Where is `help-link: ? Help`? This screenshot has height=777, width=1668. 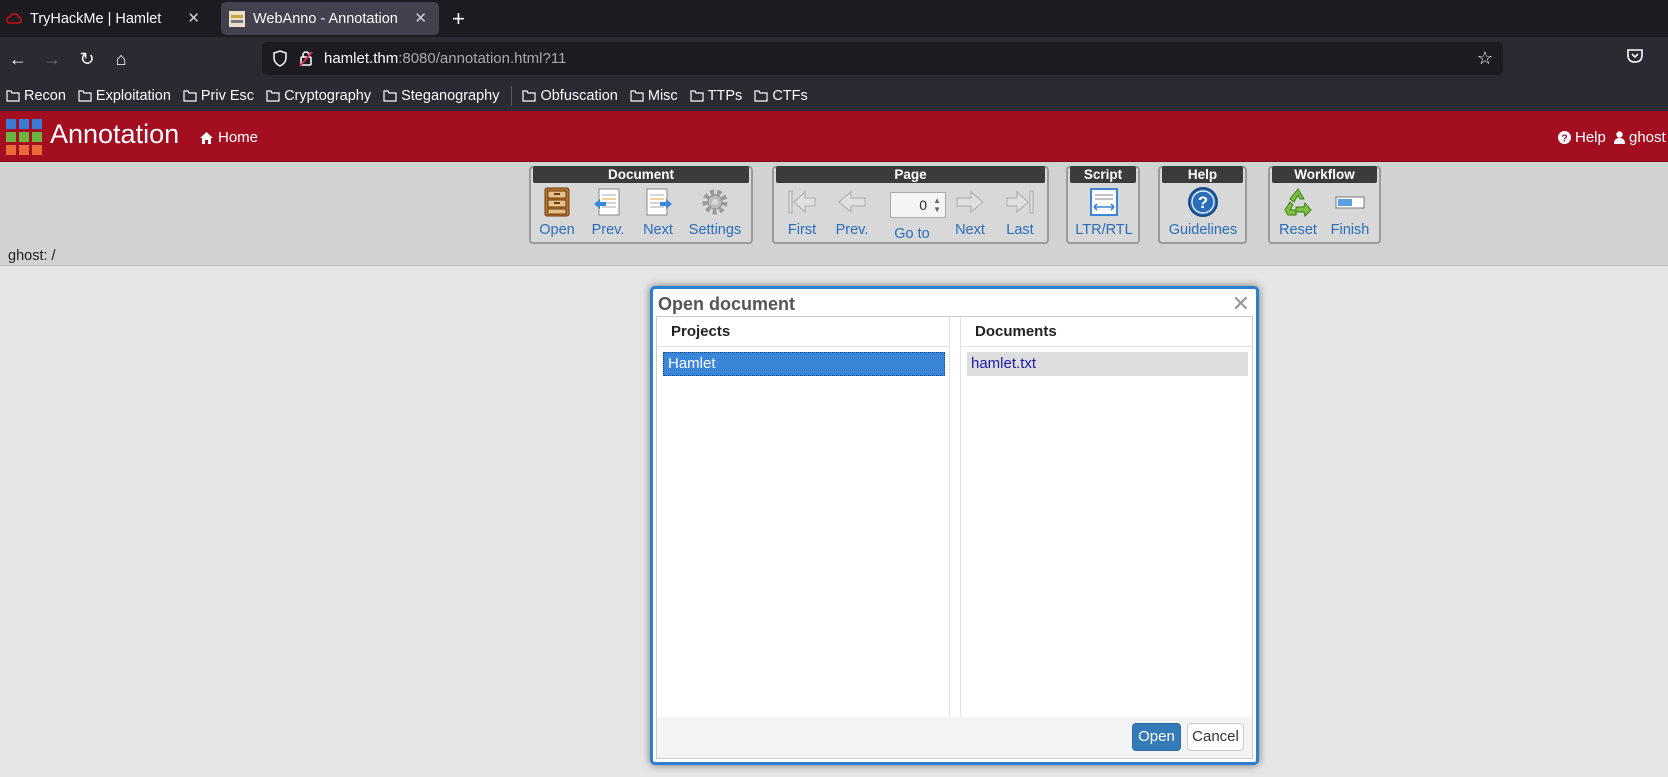 help-link: ? Help is located at coordinates (1582, 137).